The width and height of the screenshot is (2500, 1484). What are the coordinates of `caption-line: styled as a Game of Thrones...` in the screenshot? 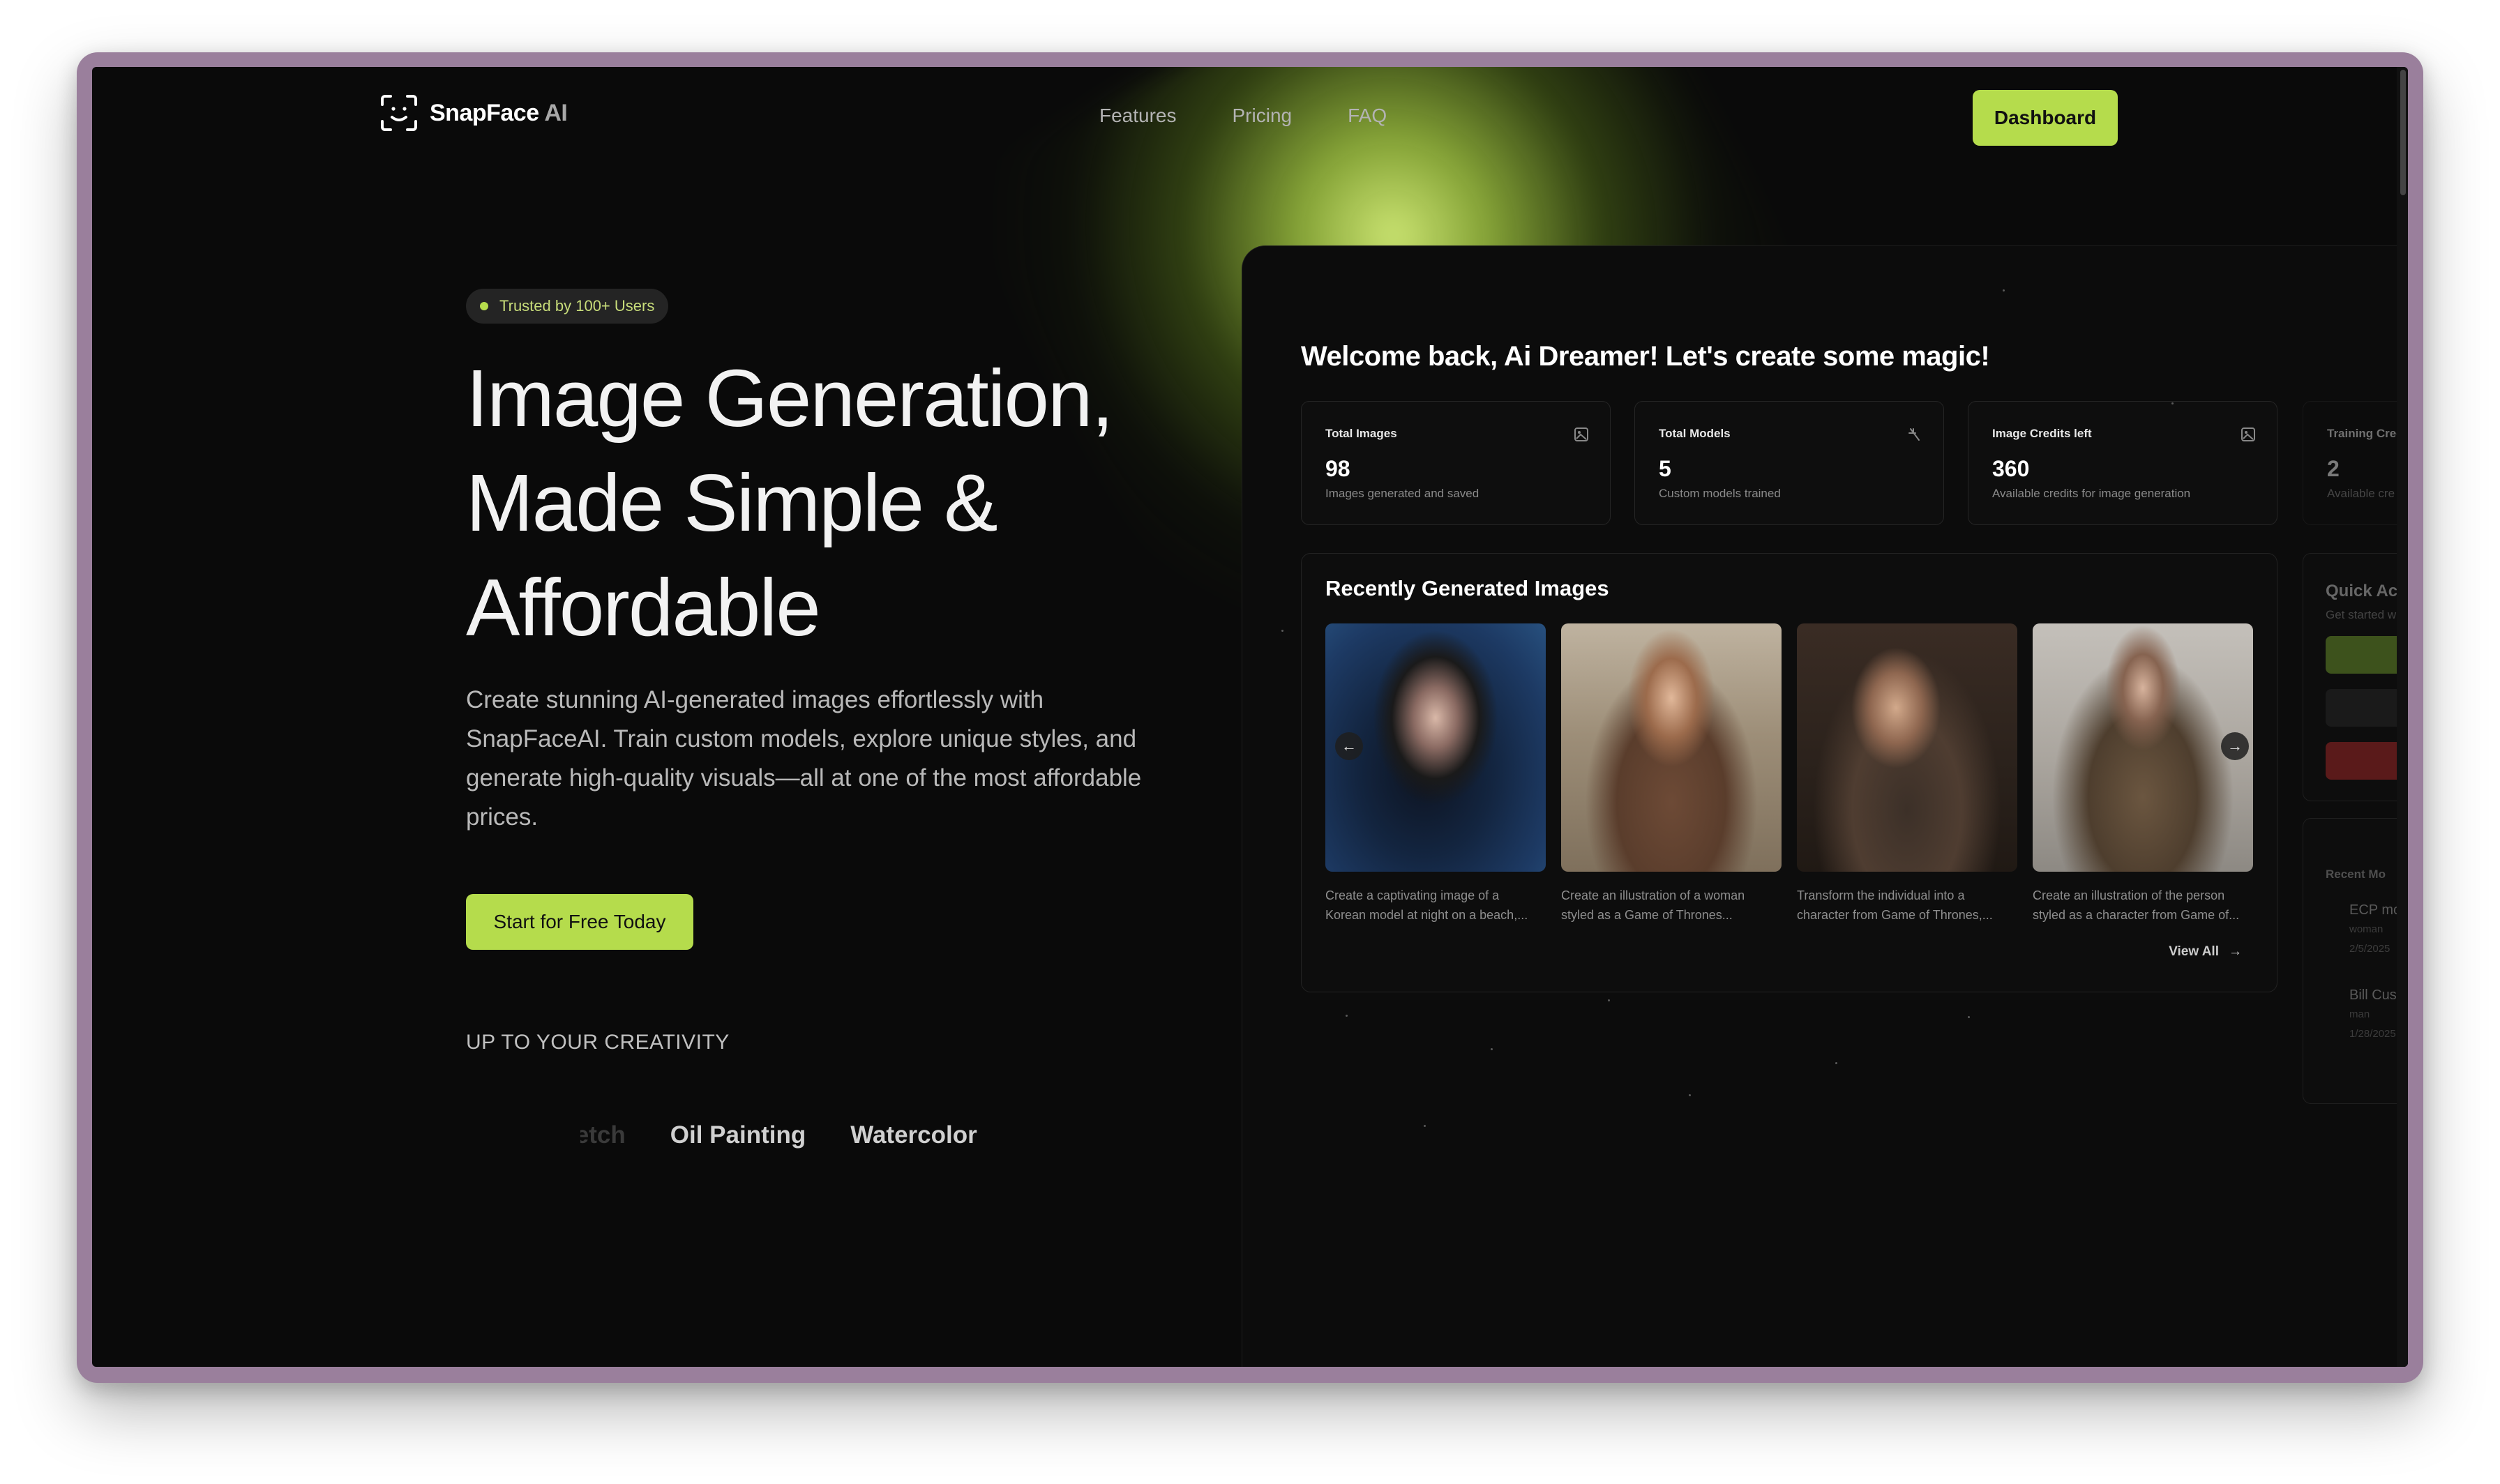 It's located at (1647, 915).